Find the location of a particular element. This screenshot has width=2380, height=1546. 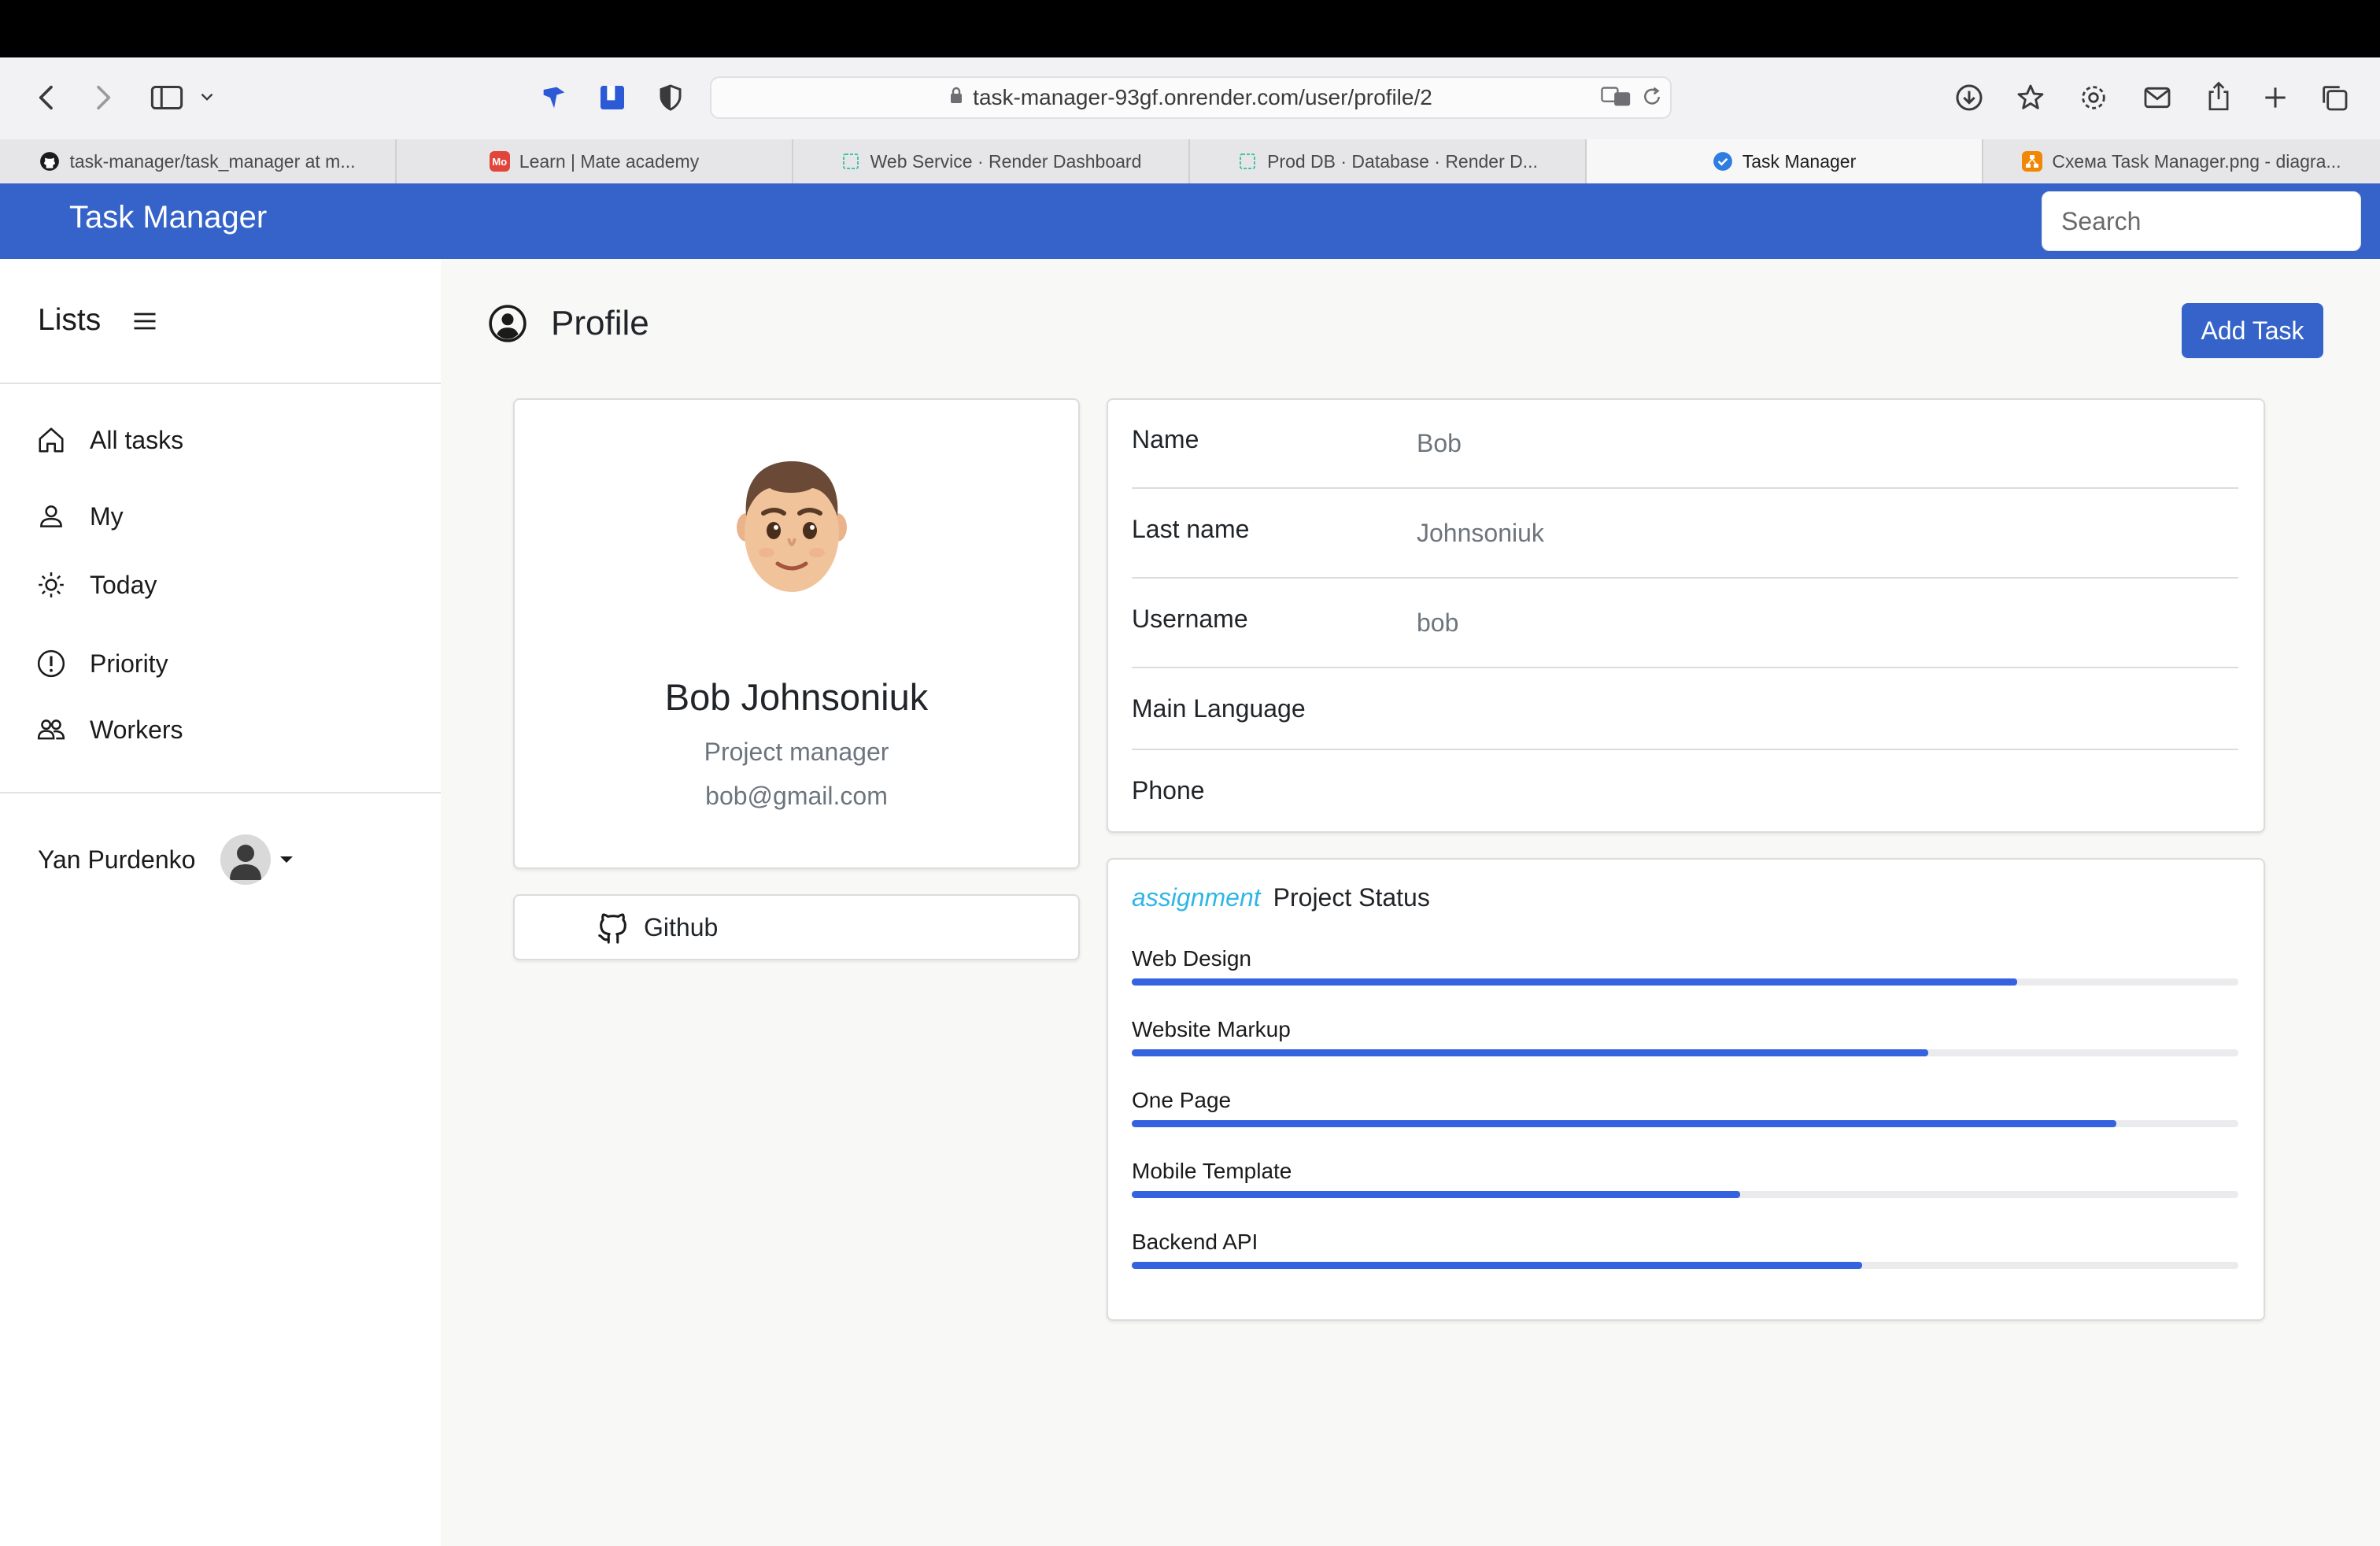

profile-info-card is located at coordinates (1686, 615).